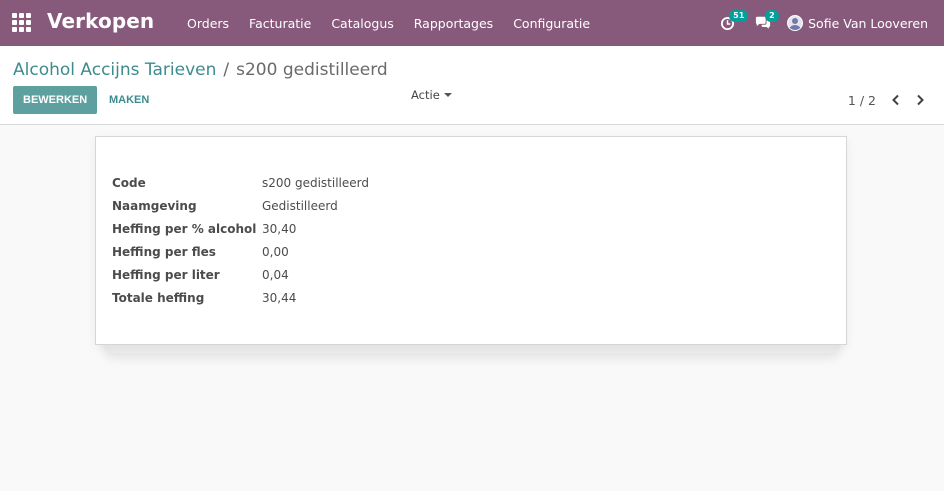  I want to click on field-value: s200 gedistilleerd, so click(315, 182).